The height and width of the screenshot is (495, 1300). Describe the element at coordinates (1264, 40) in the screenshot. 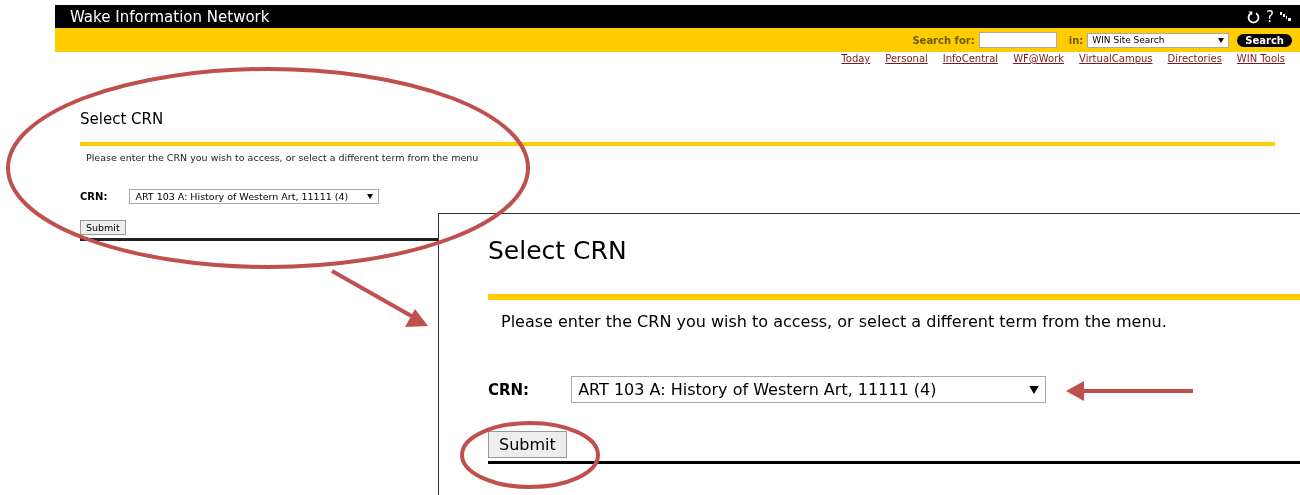

I see `search-button: Search` at that location.